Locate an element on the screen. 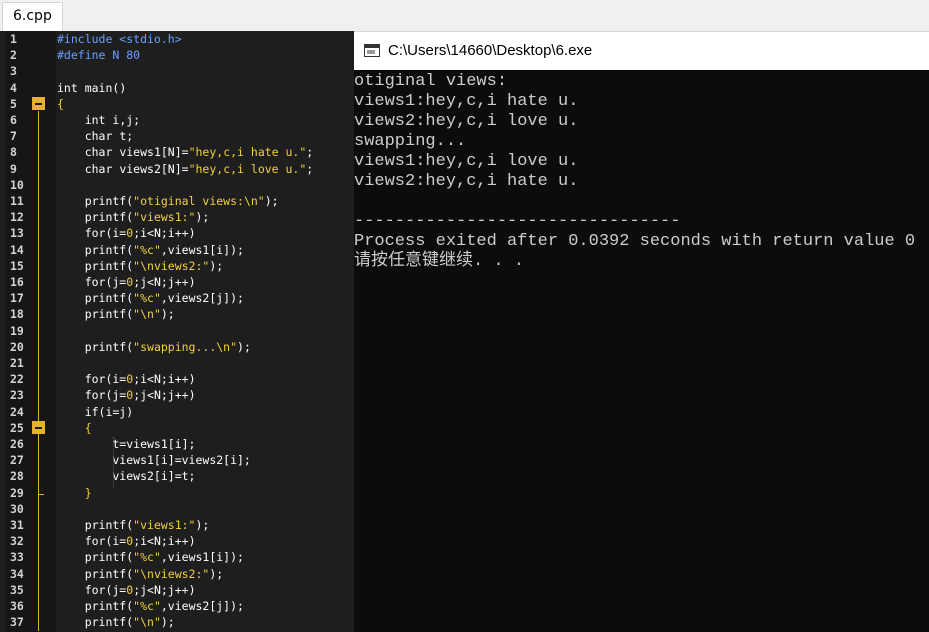 Image resolution: width=929 pixels, height=632 pixels. code-line: 14 printf("%c",views1[i]); is located at coordinates (177, 250).